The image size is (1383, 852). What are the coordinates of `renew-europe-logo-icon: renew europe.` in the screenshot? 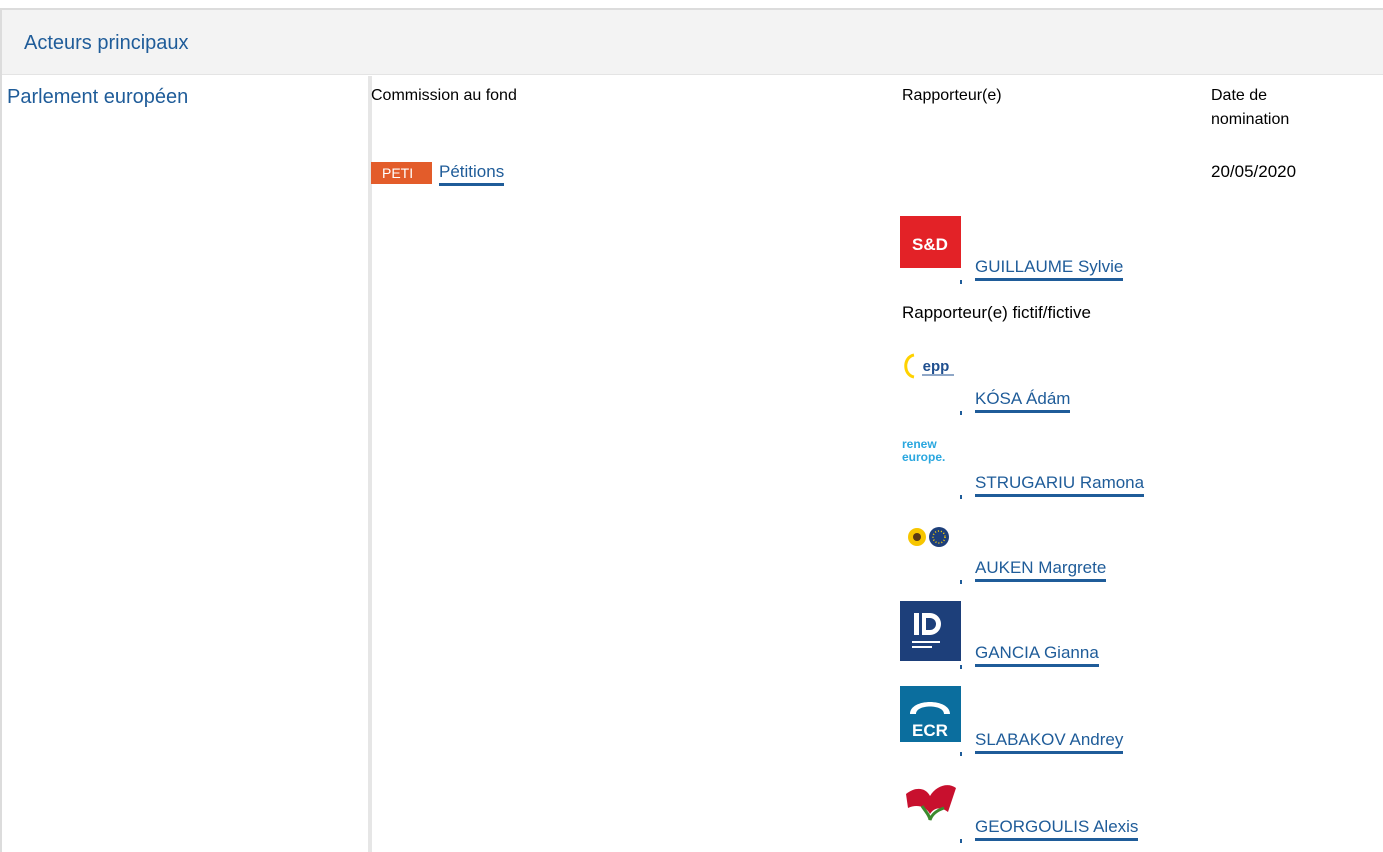 It's located at (930, 457).